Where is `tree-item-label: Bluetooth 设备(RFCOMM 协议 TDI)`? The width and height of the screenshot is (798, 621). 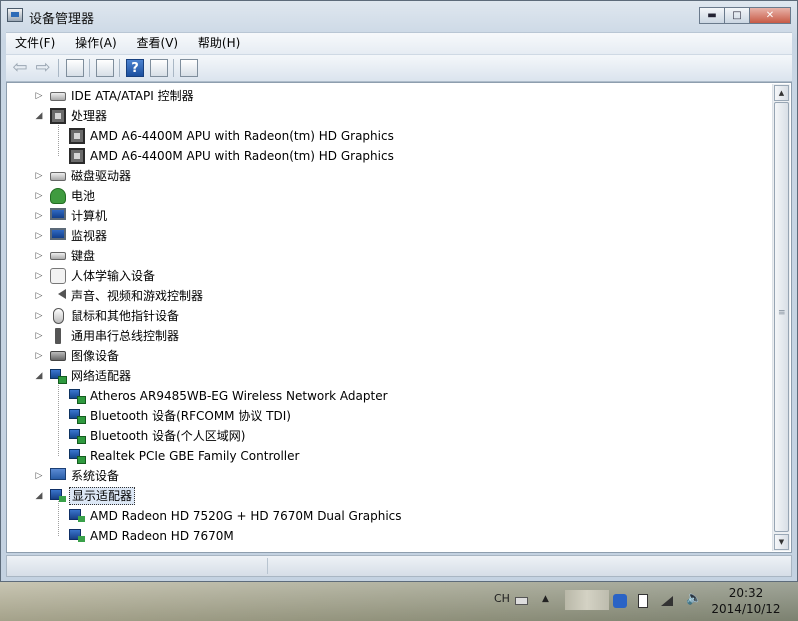 tree-item-label: Bluetooth 设备(RFCOMM 协议 TDI) is located at coordinates (190, 416).